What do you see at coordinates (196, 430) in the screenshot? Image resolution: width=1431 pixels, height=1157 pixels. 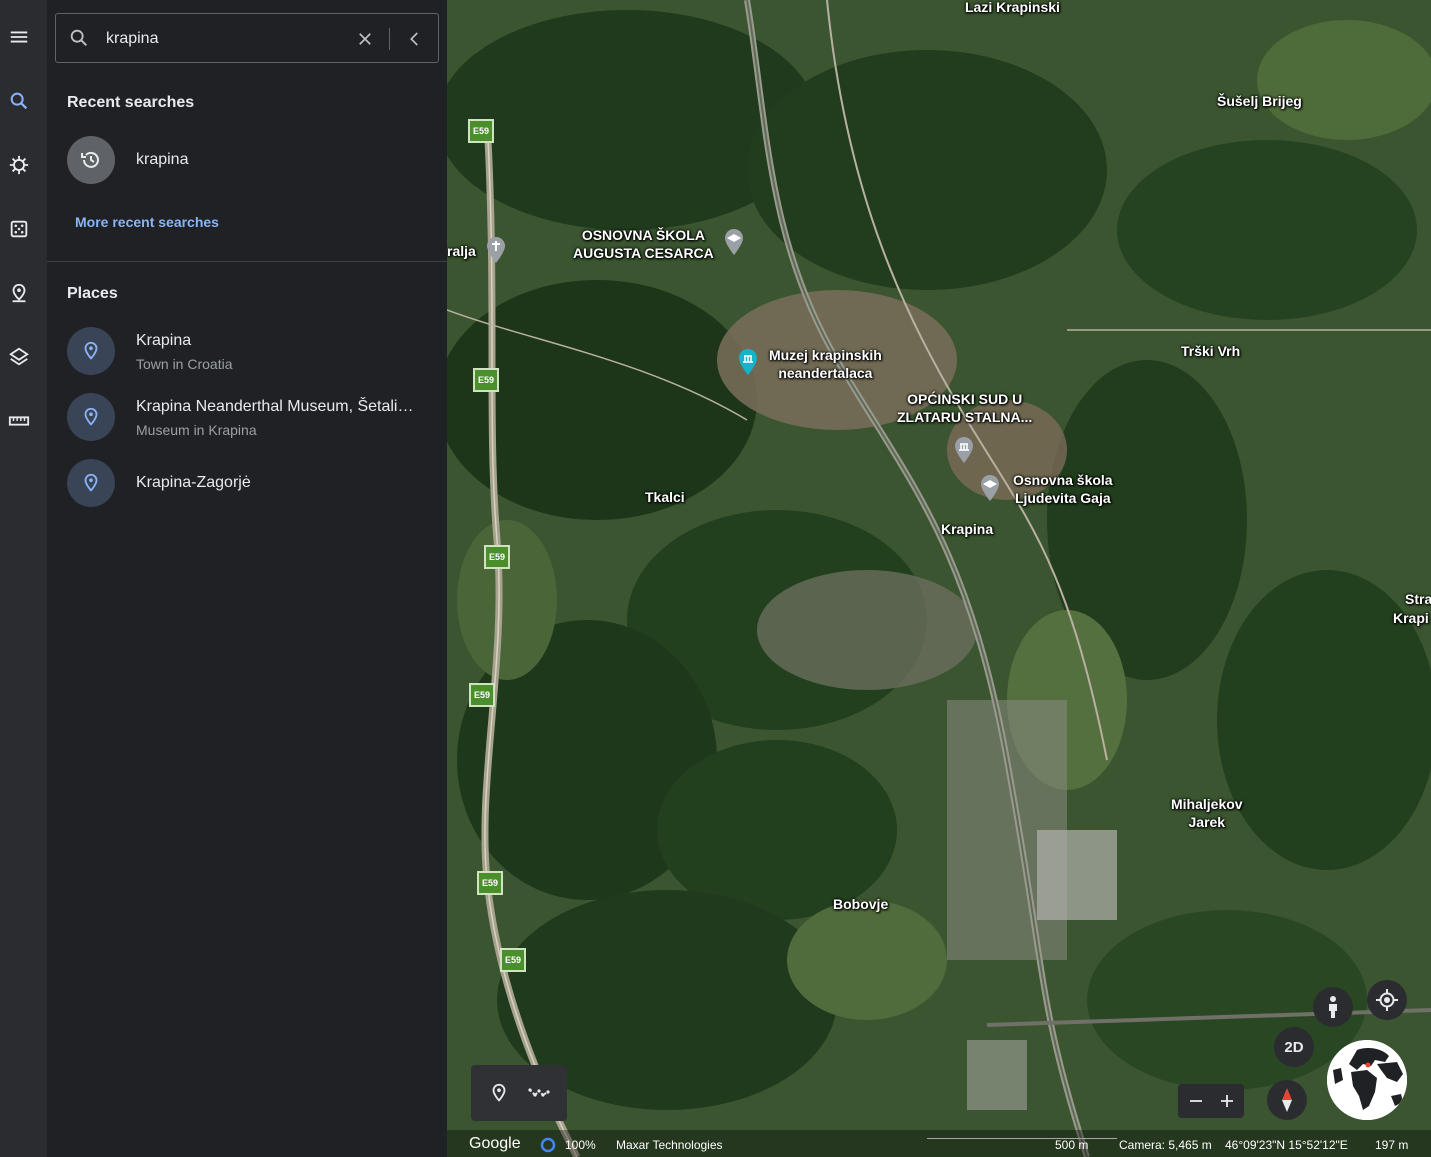 I see `place-subtitle: Museum in Krapina` at bounding box center [196, 430].